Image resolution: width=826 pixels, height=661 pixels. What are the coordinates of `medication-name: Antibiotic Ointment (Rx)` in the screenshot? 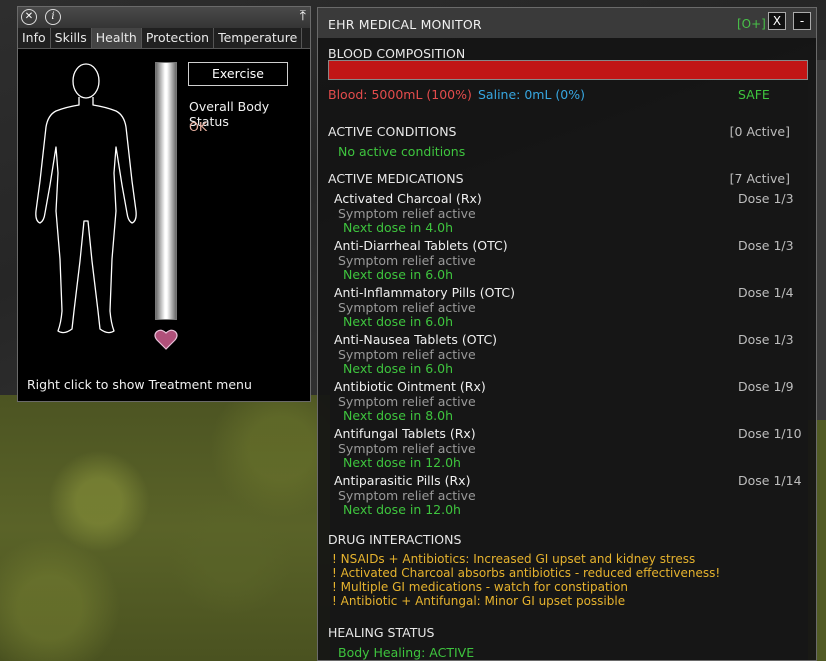 It's located at (410, 386).